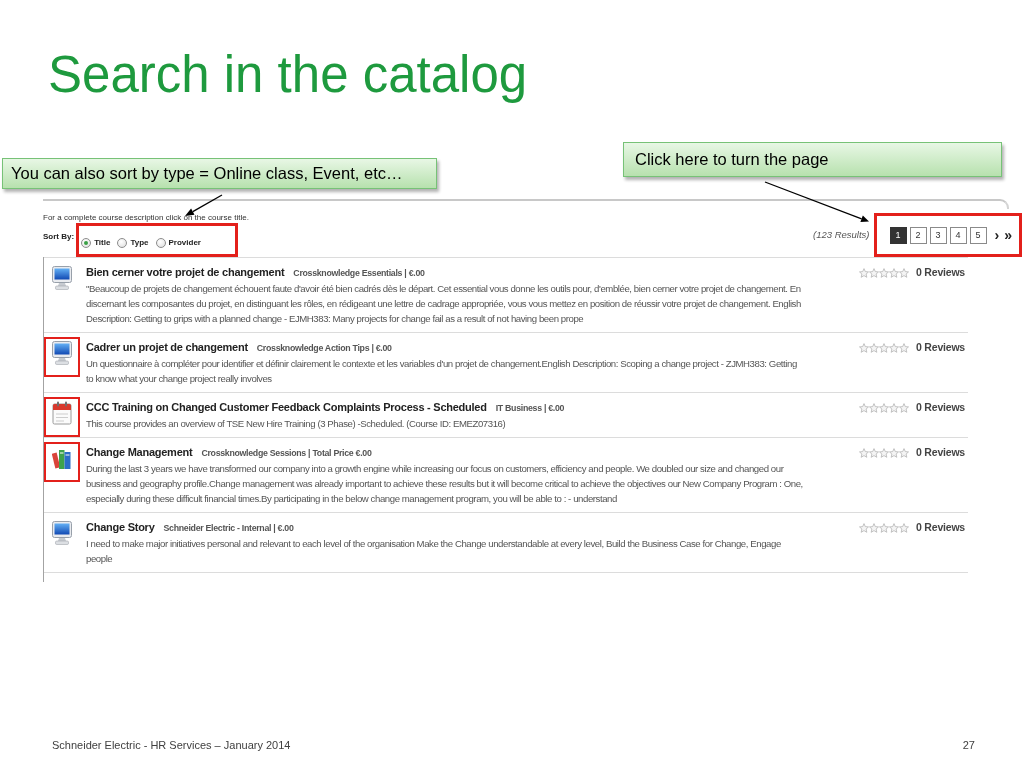  What do you see at coordinates (1008, 235) in the screenshot?
I see `last-page-button: »` at bounding box center [1008, 235].